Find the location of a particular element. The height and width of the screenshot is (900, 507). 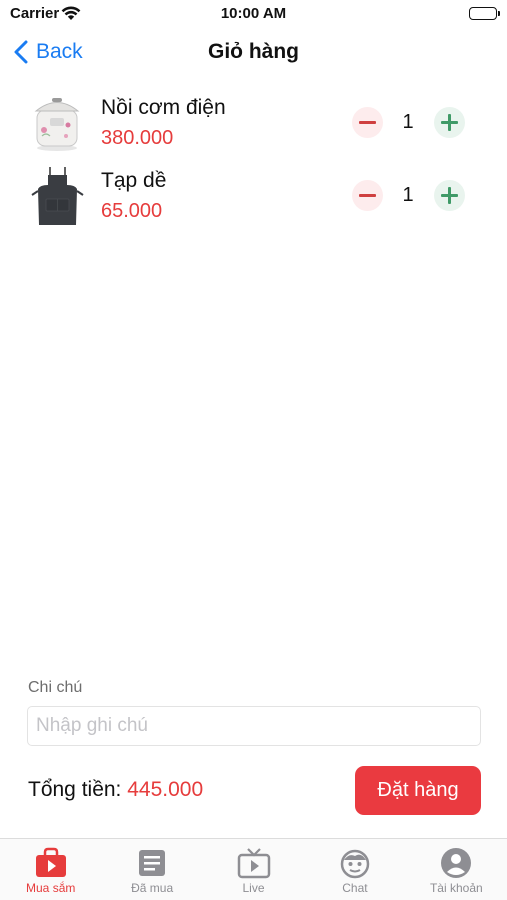

battery-icon is located at coordinates (484, 13).